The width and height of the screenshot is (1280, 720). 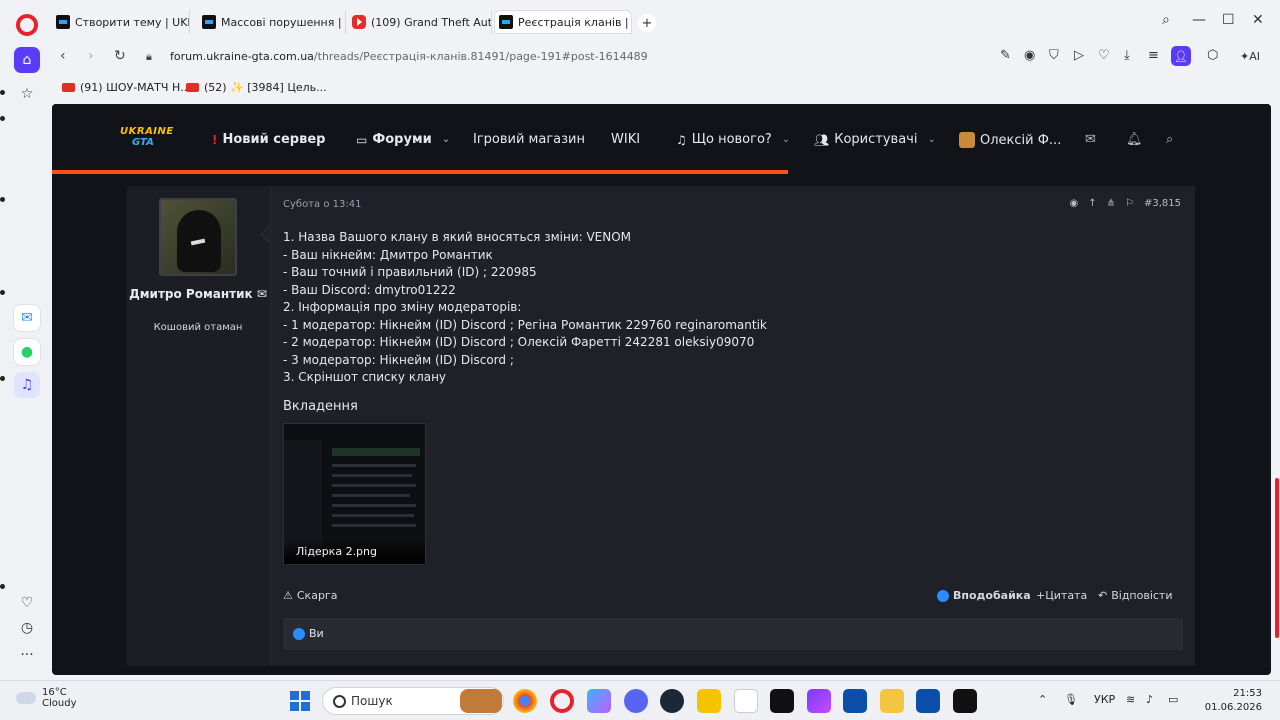 What do you see at coordinates (242, 56) in the screenshot?
I see `url-domain: forum.ukraine-gta.com.ua` at bounding box center [242, 56].